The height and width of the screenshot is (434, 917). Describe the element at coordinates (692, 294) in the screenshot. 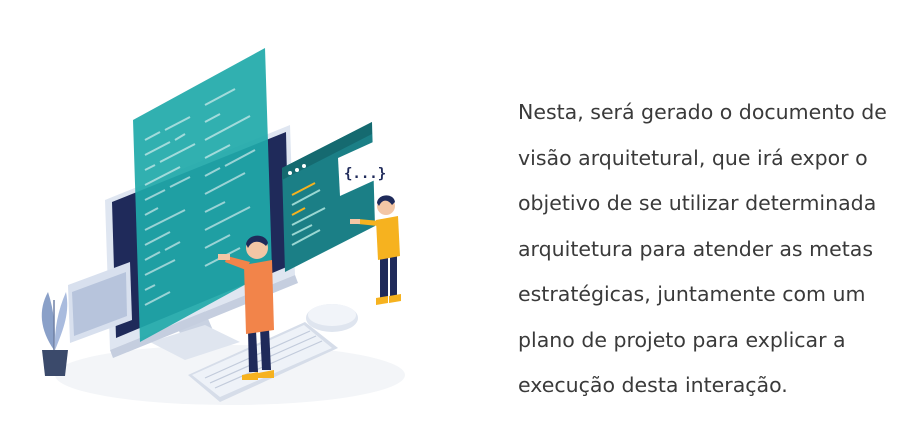

I see `description-line: estratégicas, juntamente com um` at that location.